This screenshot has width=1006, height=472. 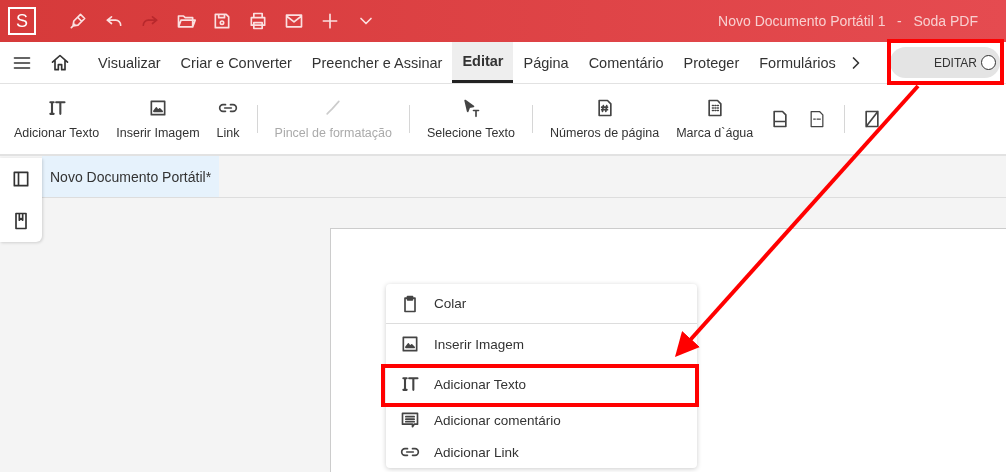 I want to click on comment-icon, so click(x=410, y=420).